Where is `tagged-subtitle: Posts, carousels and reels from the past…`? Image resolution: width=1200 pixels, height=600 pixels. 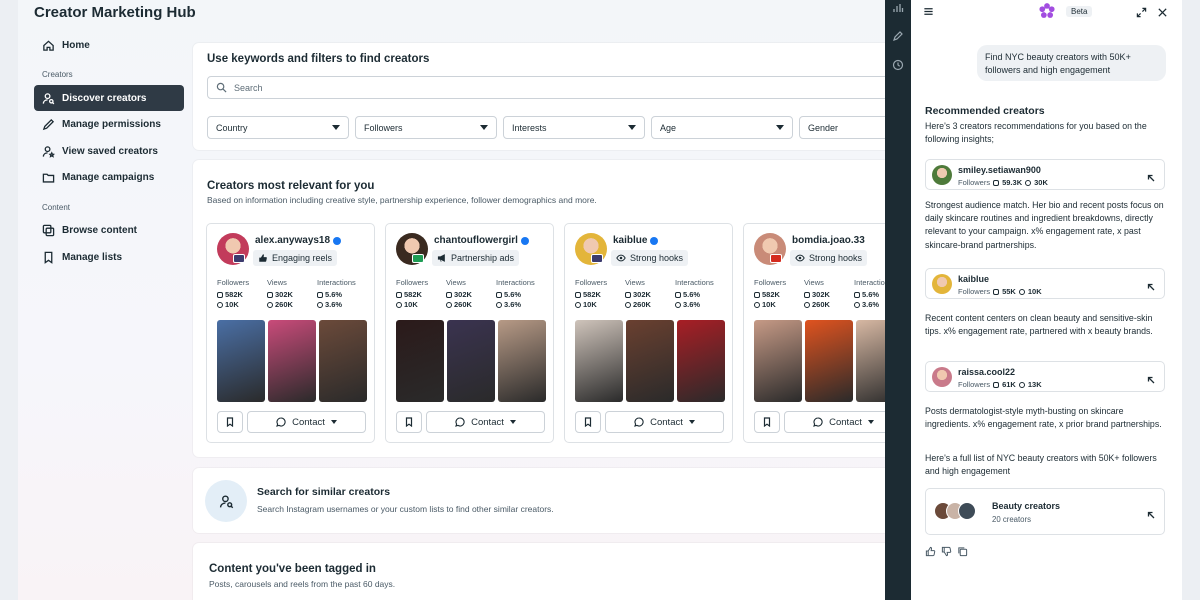
tagged-subtitle: Posts, carousels and reels from the past… is located at coordinates (302, 584).